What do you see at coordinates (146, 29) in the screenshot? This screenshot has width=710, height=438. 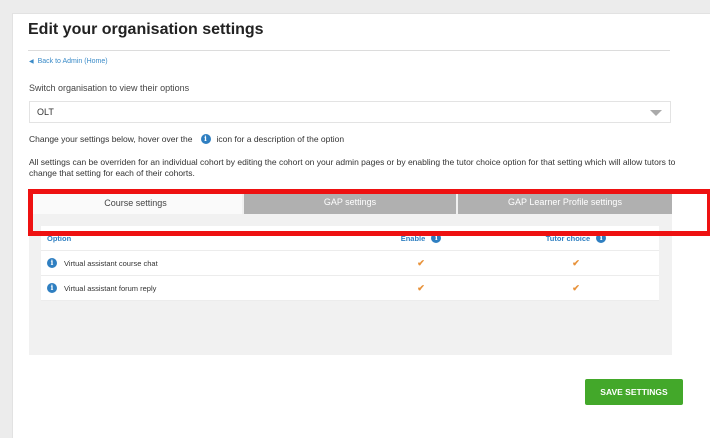 I see `page-title: Edit your organisation settings` at bounding box center [146, 29].